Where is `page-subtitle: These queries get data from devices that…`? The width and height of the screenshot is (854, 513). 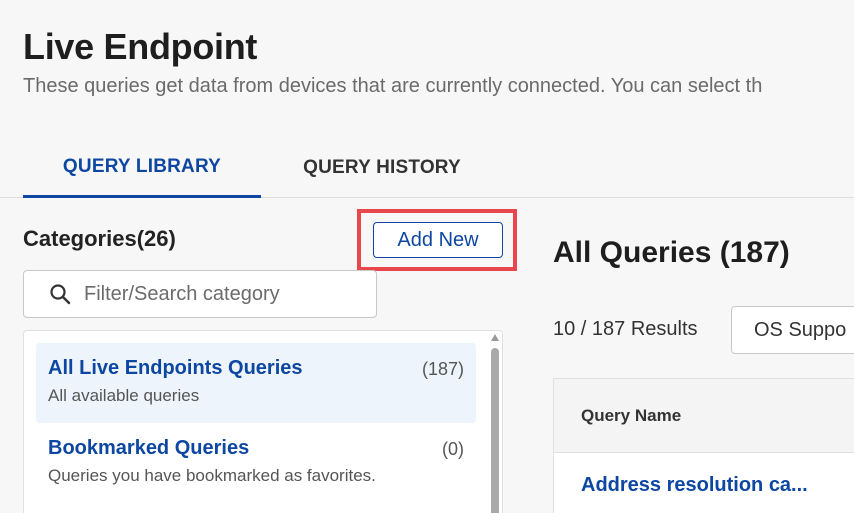
page-subtitle: These queries get data from devices that… is located at coordinates (393, 86).